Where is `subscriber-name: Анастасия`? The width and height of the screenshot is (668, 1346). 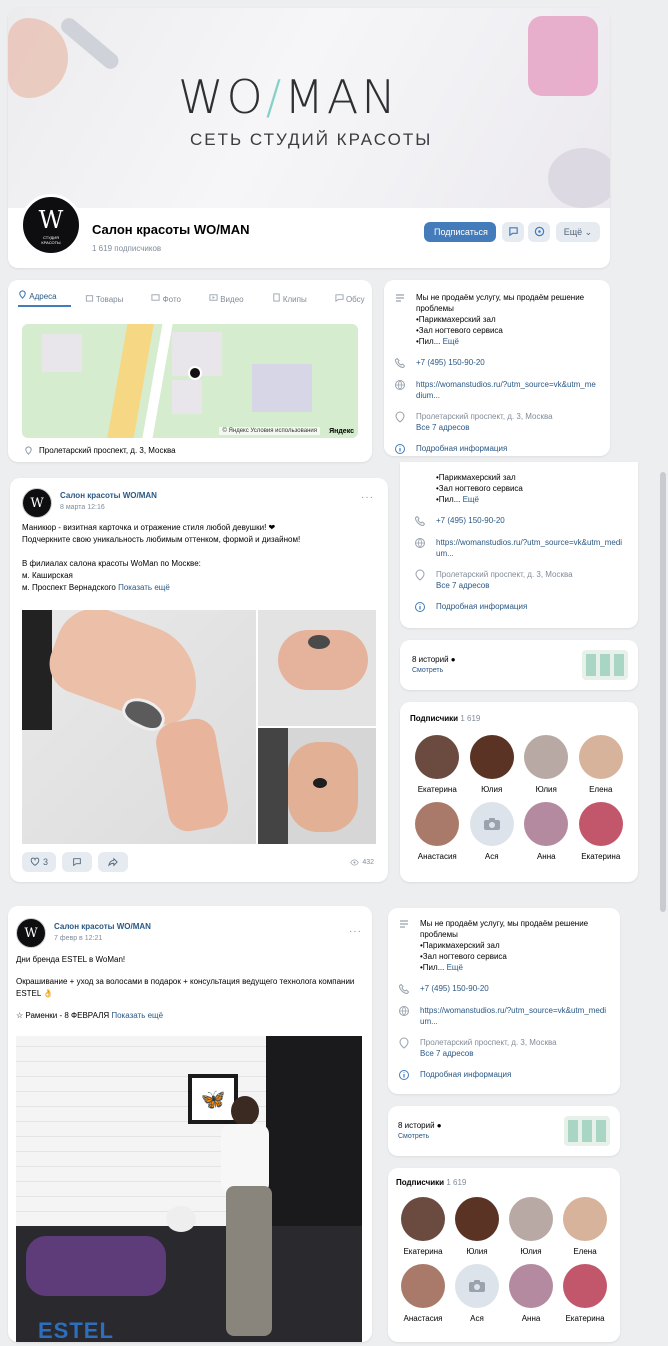
subscriber-name: Анастасия is located at coordinates (423, 1318).